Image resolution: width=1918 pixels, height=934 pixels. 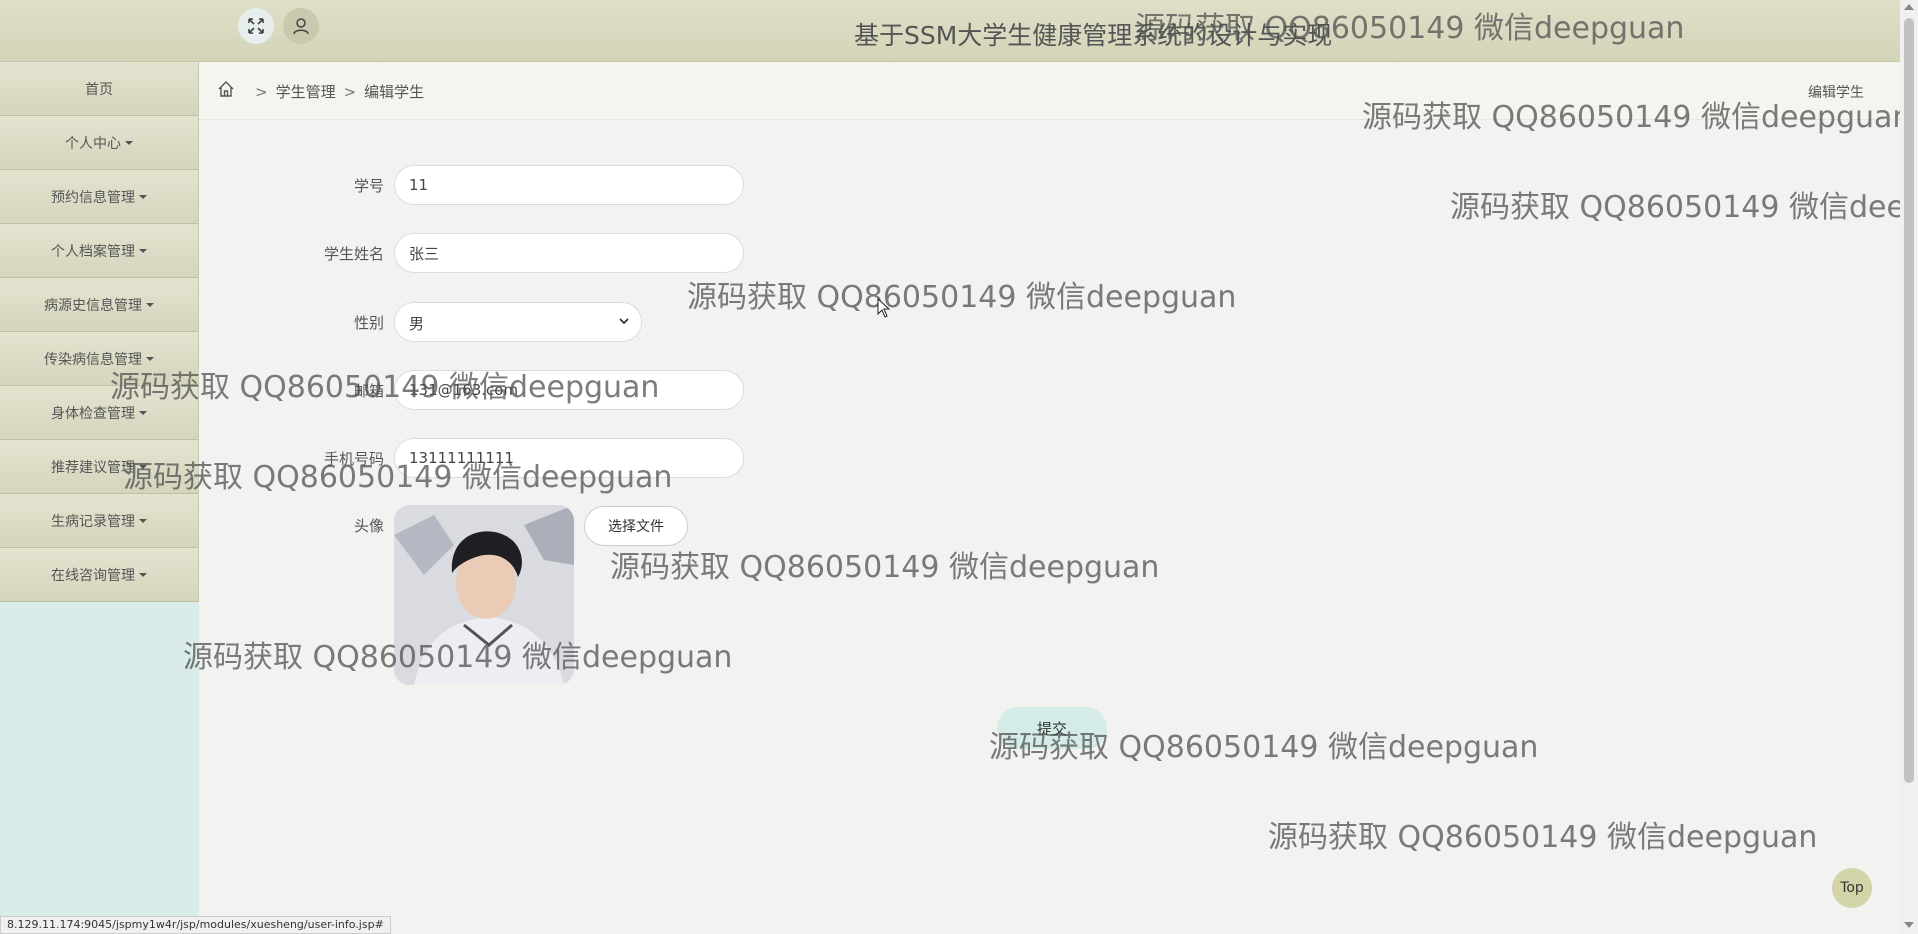 I want to click on breadcrumb-current: 编辑学生, so click(x=394, y=92).